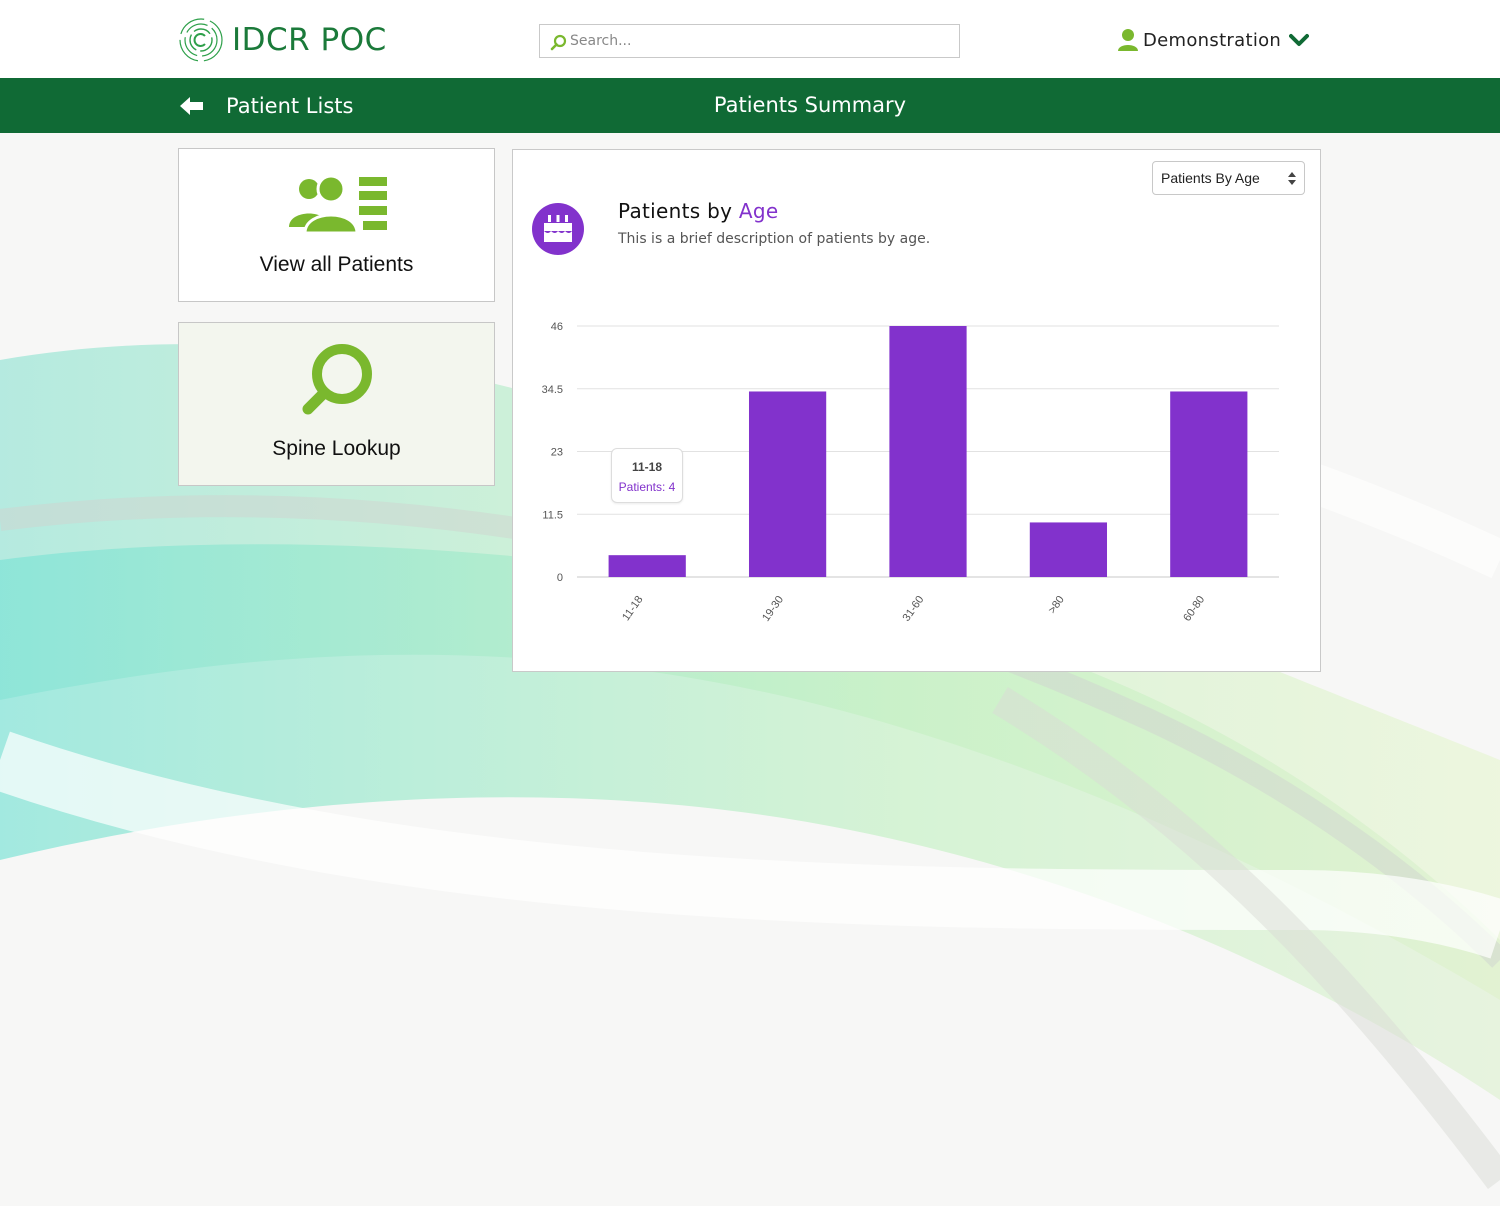 This screenshot has width=1500, height=1206. Describe the element at coordinates (1210, 178) in the screenshot. I see `chart-view-select-value: Patients By Age` at that location.